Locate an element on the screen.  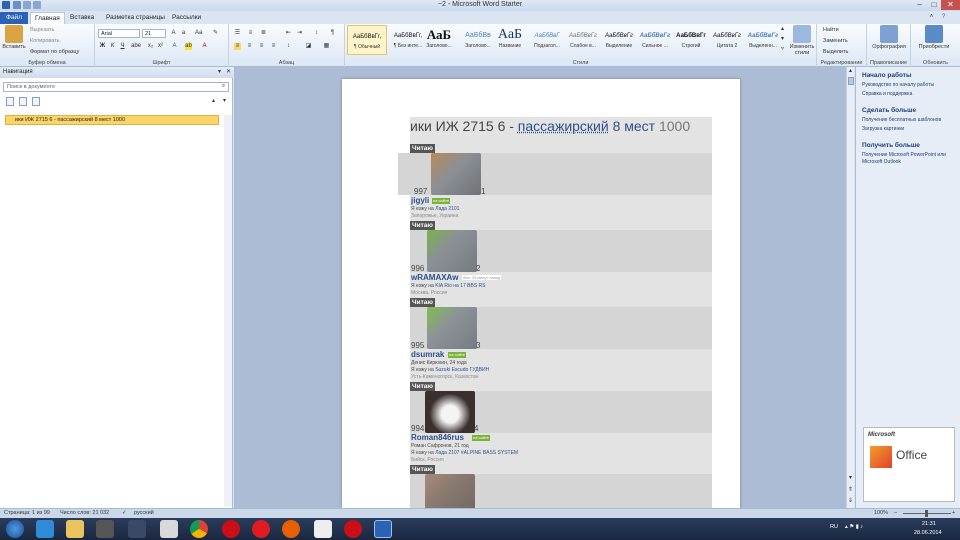
nav-search-input: Поиск в документе is located at coordinates (116, 87).